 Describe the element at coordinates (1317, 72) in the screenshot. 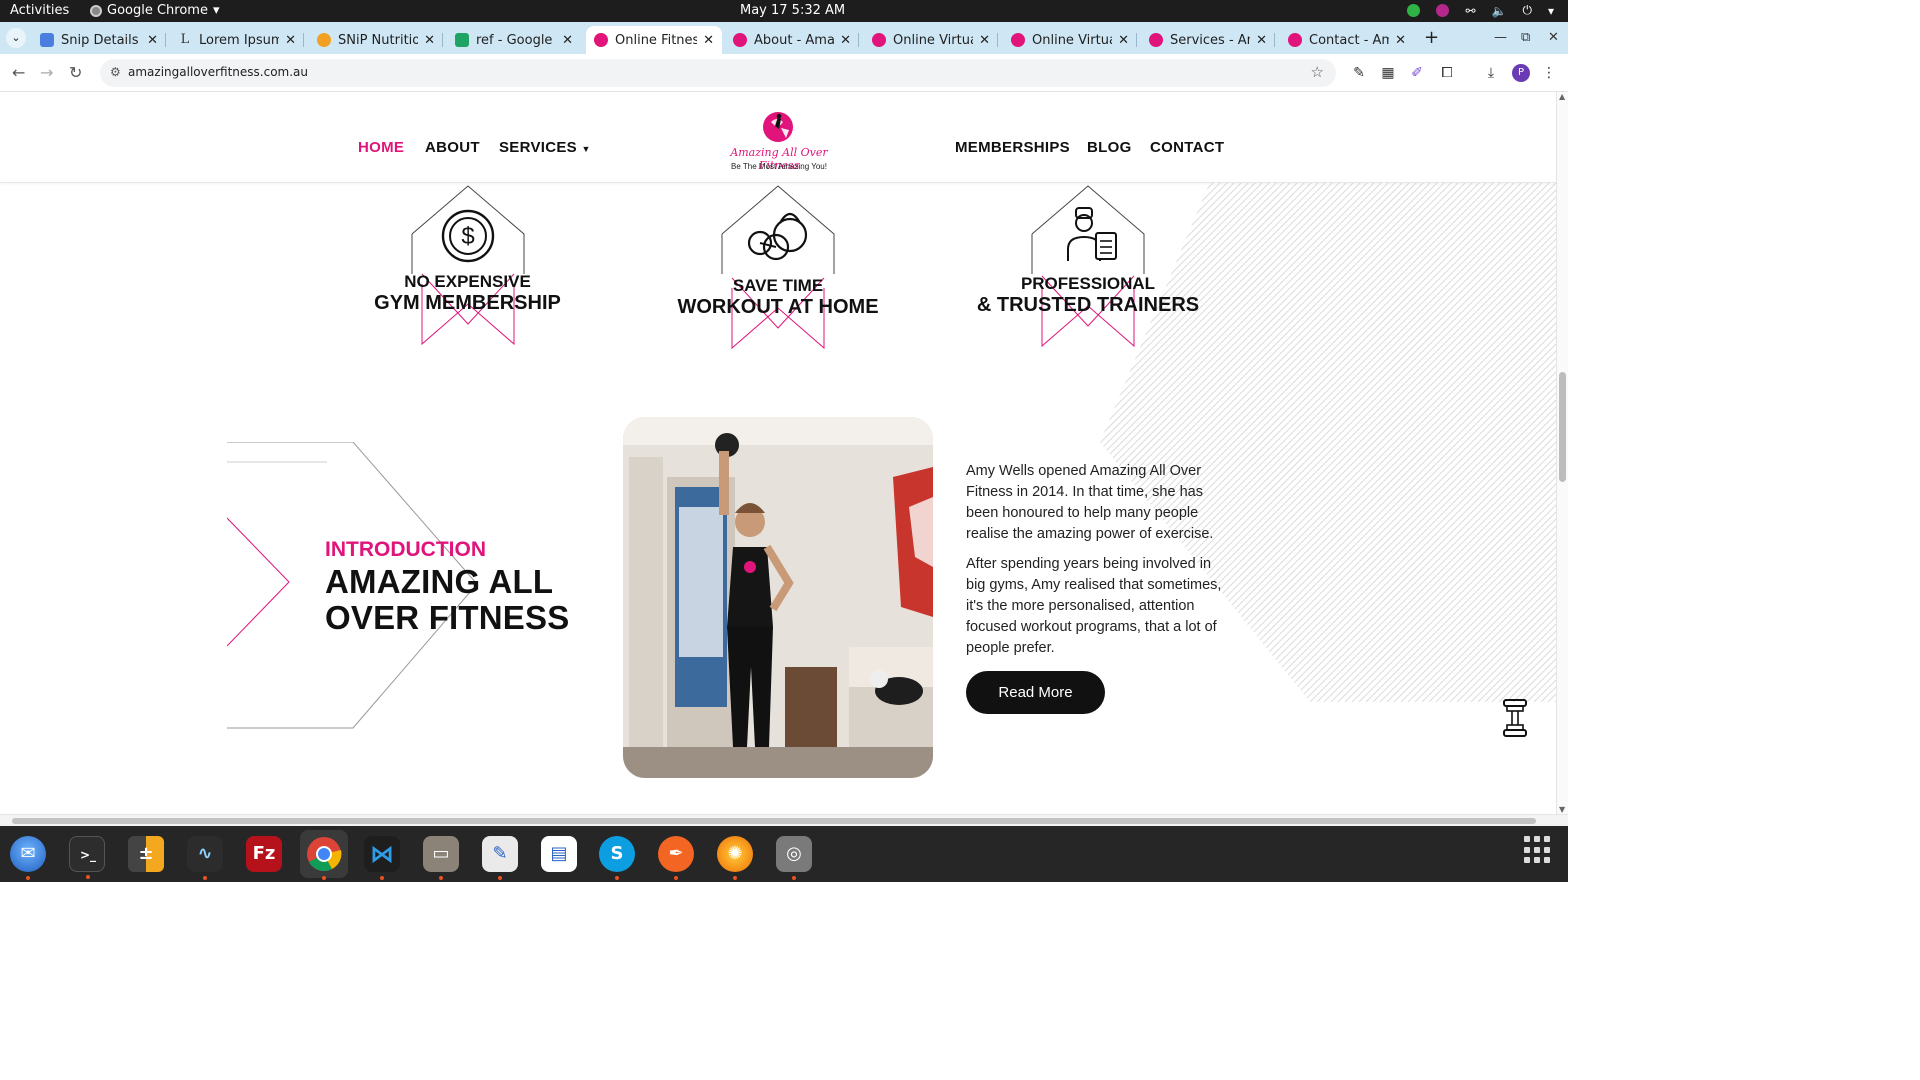

I see `bookmark-star-icon: ☆` at that location.